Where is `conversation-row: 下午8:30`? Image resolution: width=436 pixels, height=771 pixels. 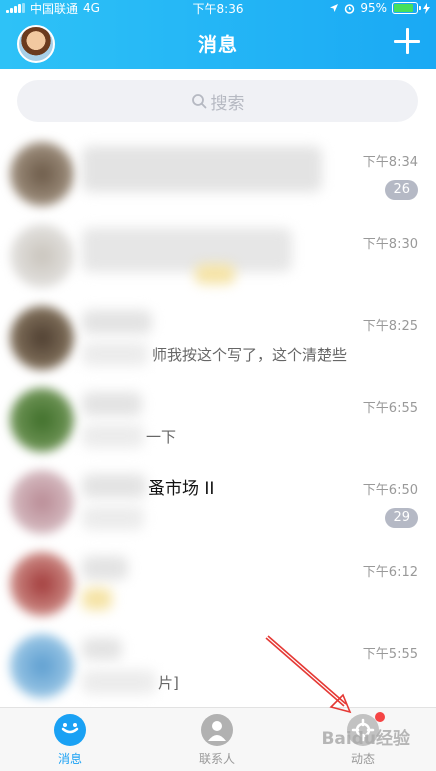
conversation-row: 下午8:30 is located at coordinates (218, 255).